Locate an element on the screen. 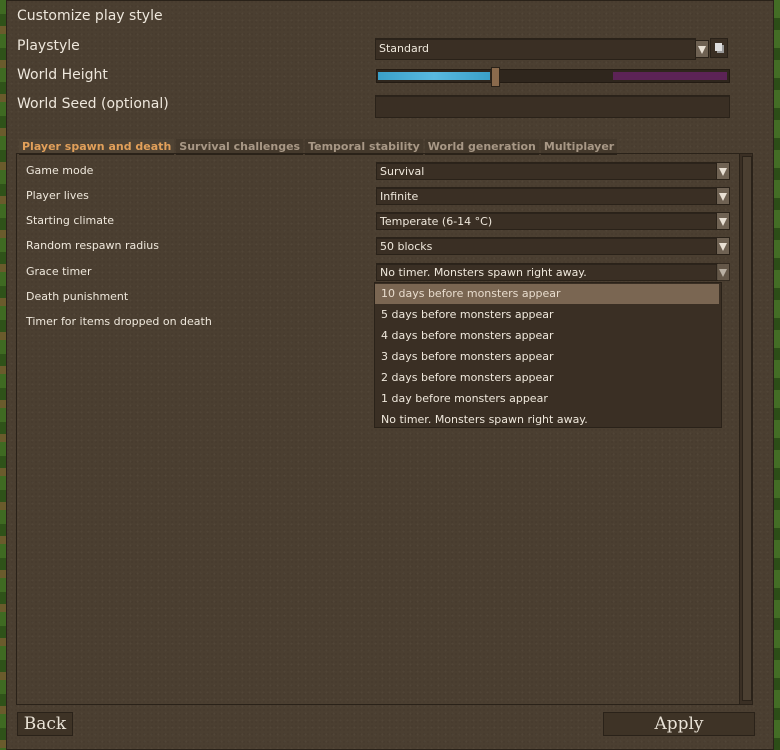  dropdown-option: 3 days before monsters appear is located at coordinates (547, 357).